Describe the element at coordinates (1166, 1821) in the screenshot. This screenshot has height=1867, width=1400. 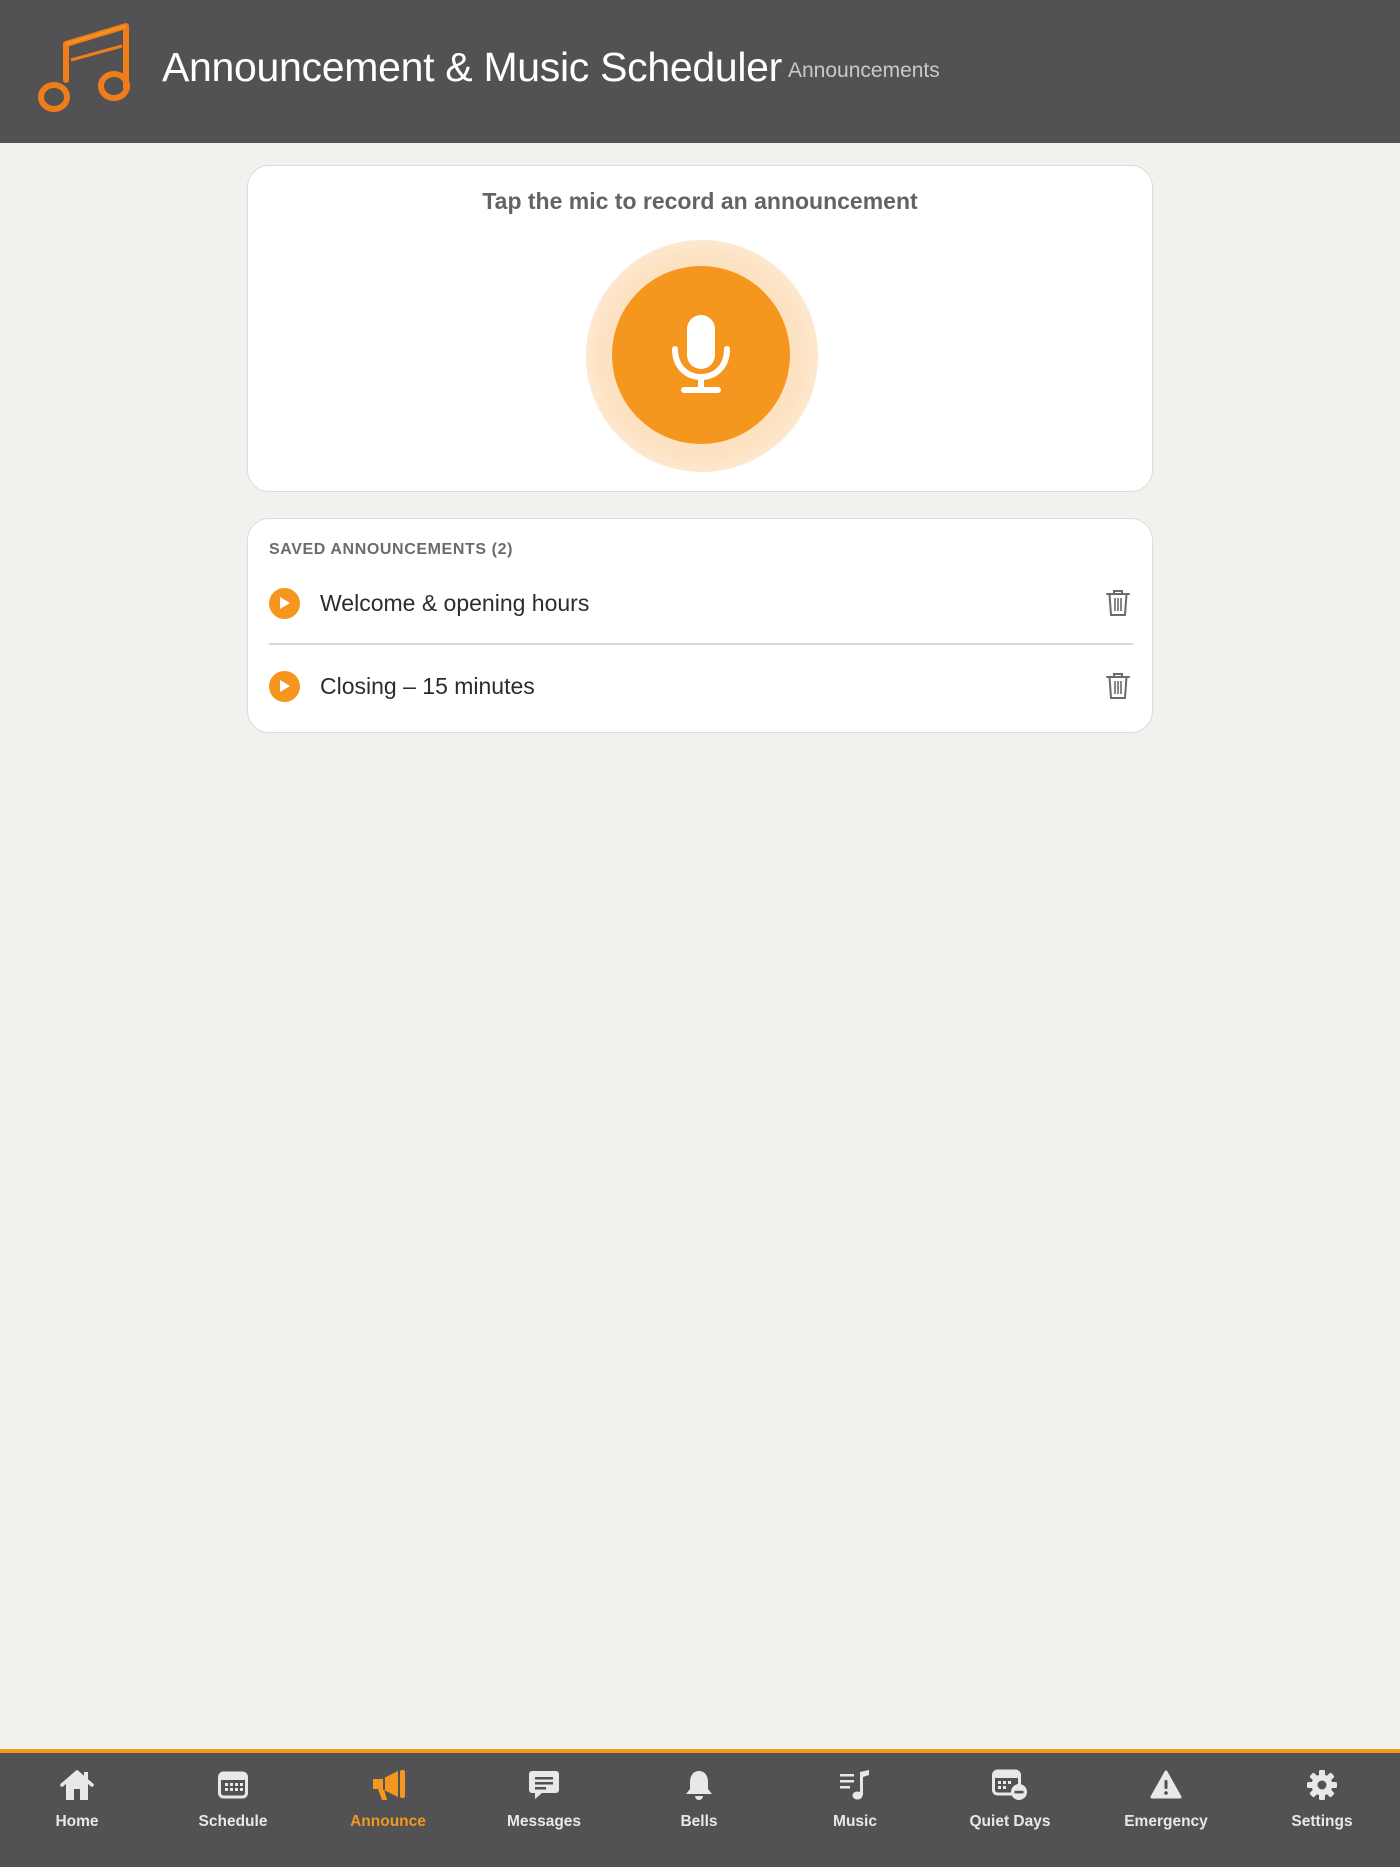
I see `tab-label: Emergency` at that location.